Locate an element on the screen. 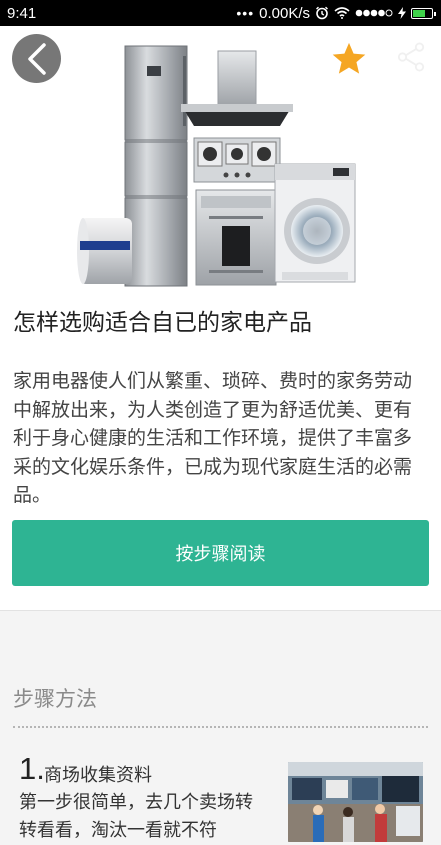  step-thumbnail is located at coordinates (355, 802).